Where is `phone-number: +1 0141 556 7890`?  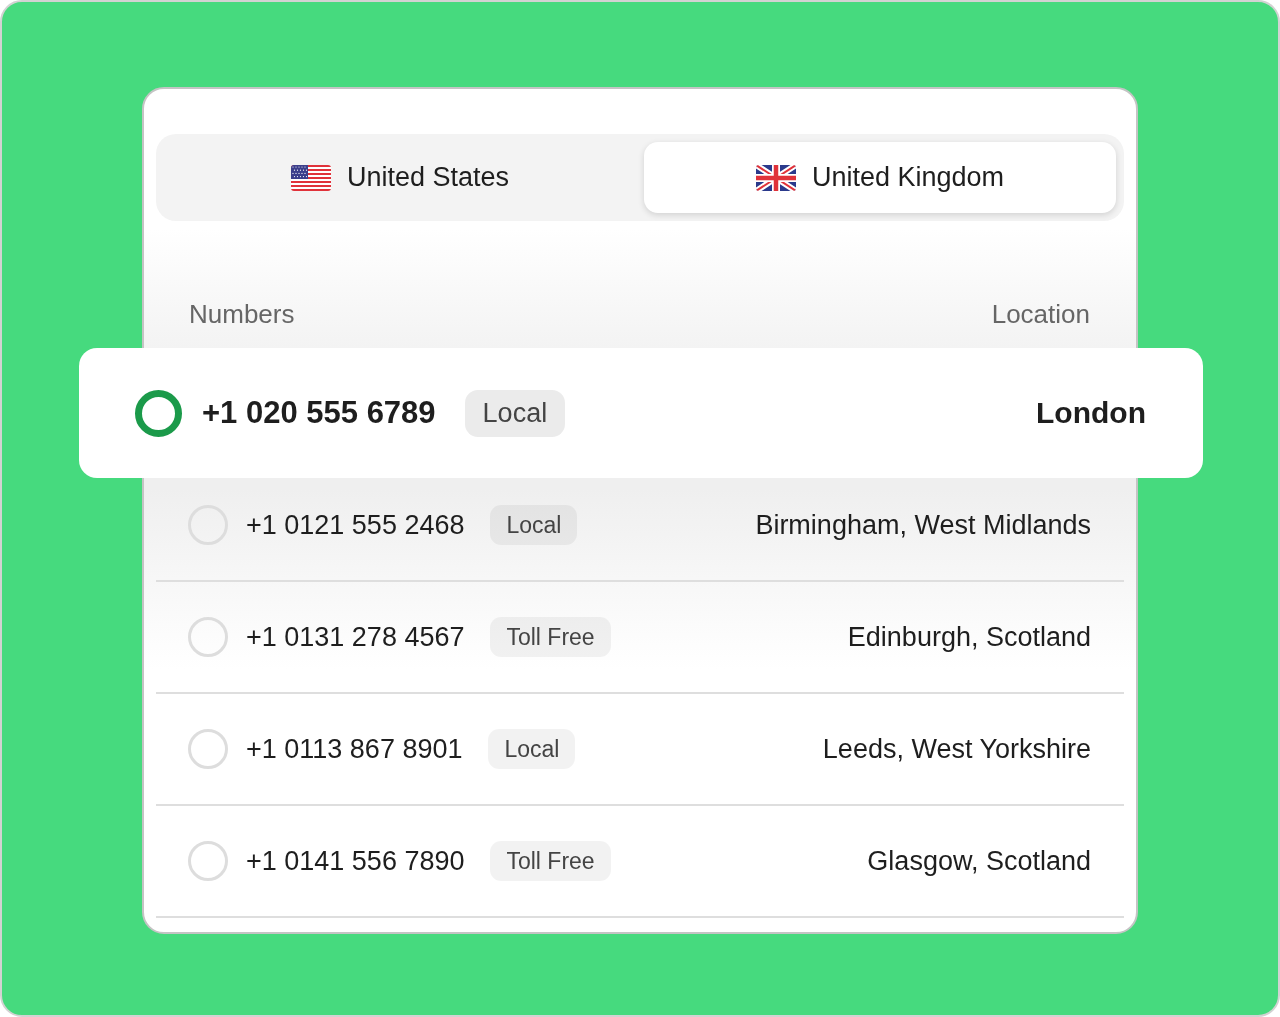
phone-number: +1 0141 556 7890 is located at coordinates (355, 861).